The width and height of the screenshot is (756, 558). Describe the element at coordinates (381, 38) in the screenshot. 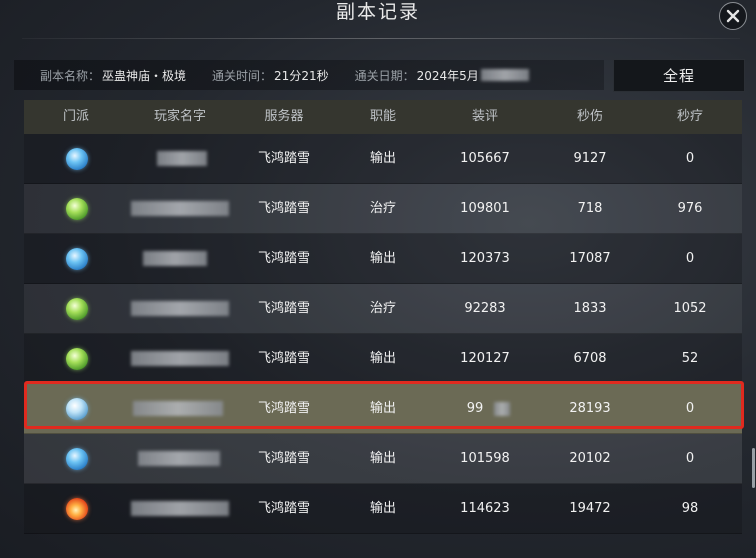

I see `title-divider` at that location.